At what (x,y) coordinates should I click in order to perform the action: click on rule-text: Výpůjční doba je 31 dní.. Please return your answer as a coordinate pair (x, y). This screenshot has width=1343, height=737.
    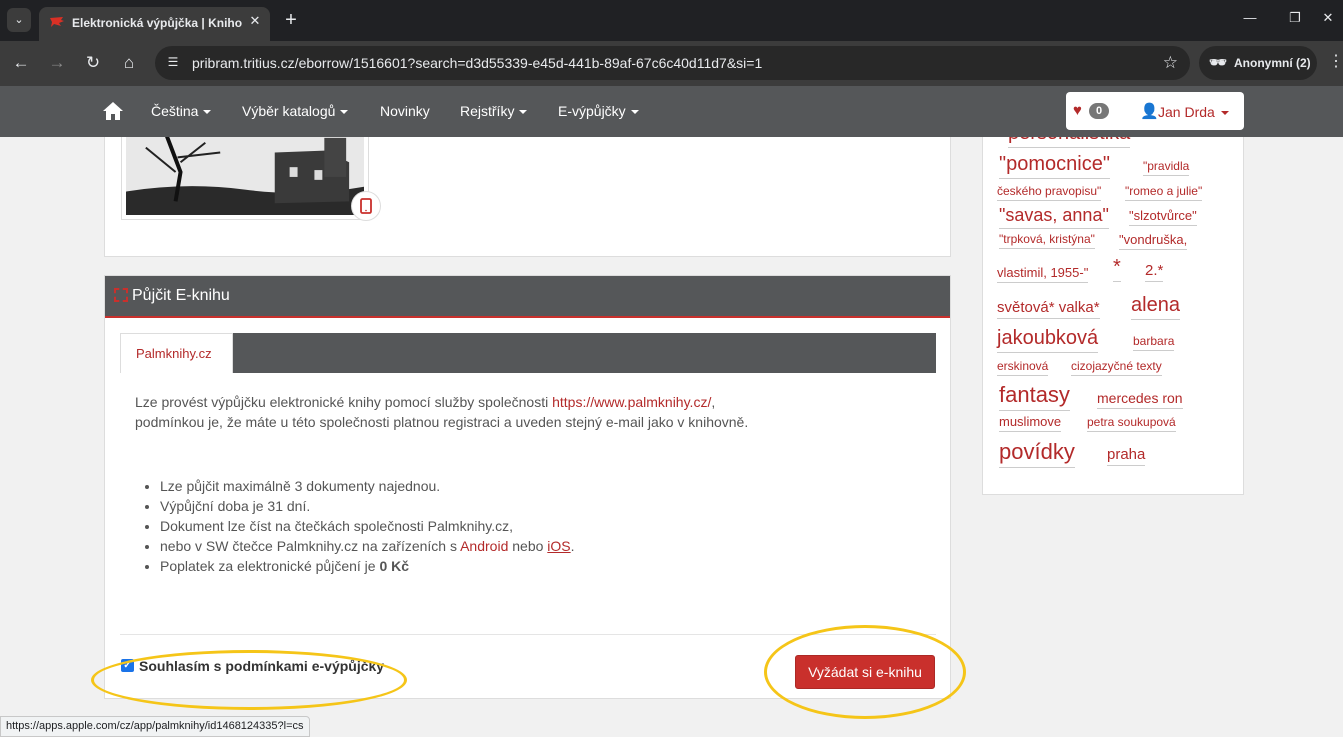
    Looking at the image, I should click on (235, 506).